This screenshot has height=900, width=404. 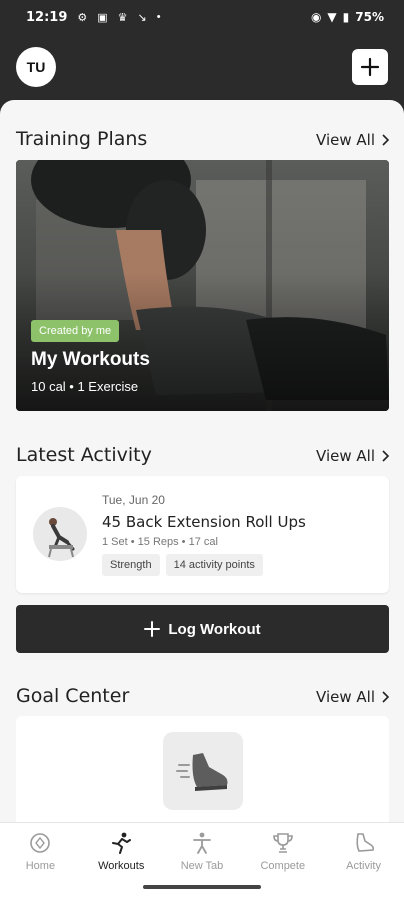 I want to click on tag-strength: Strength, so click(x=131, y=565).